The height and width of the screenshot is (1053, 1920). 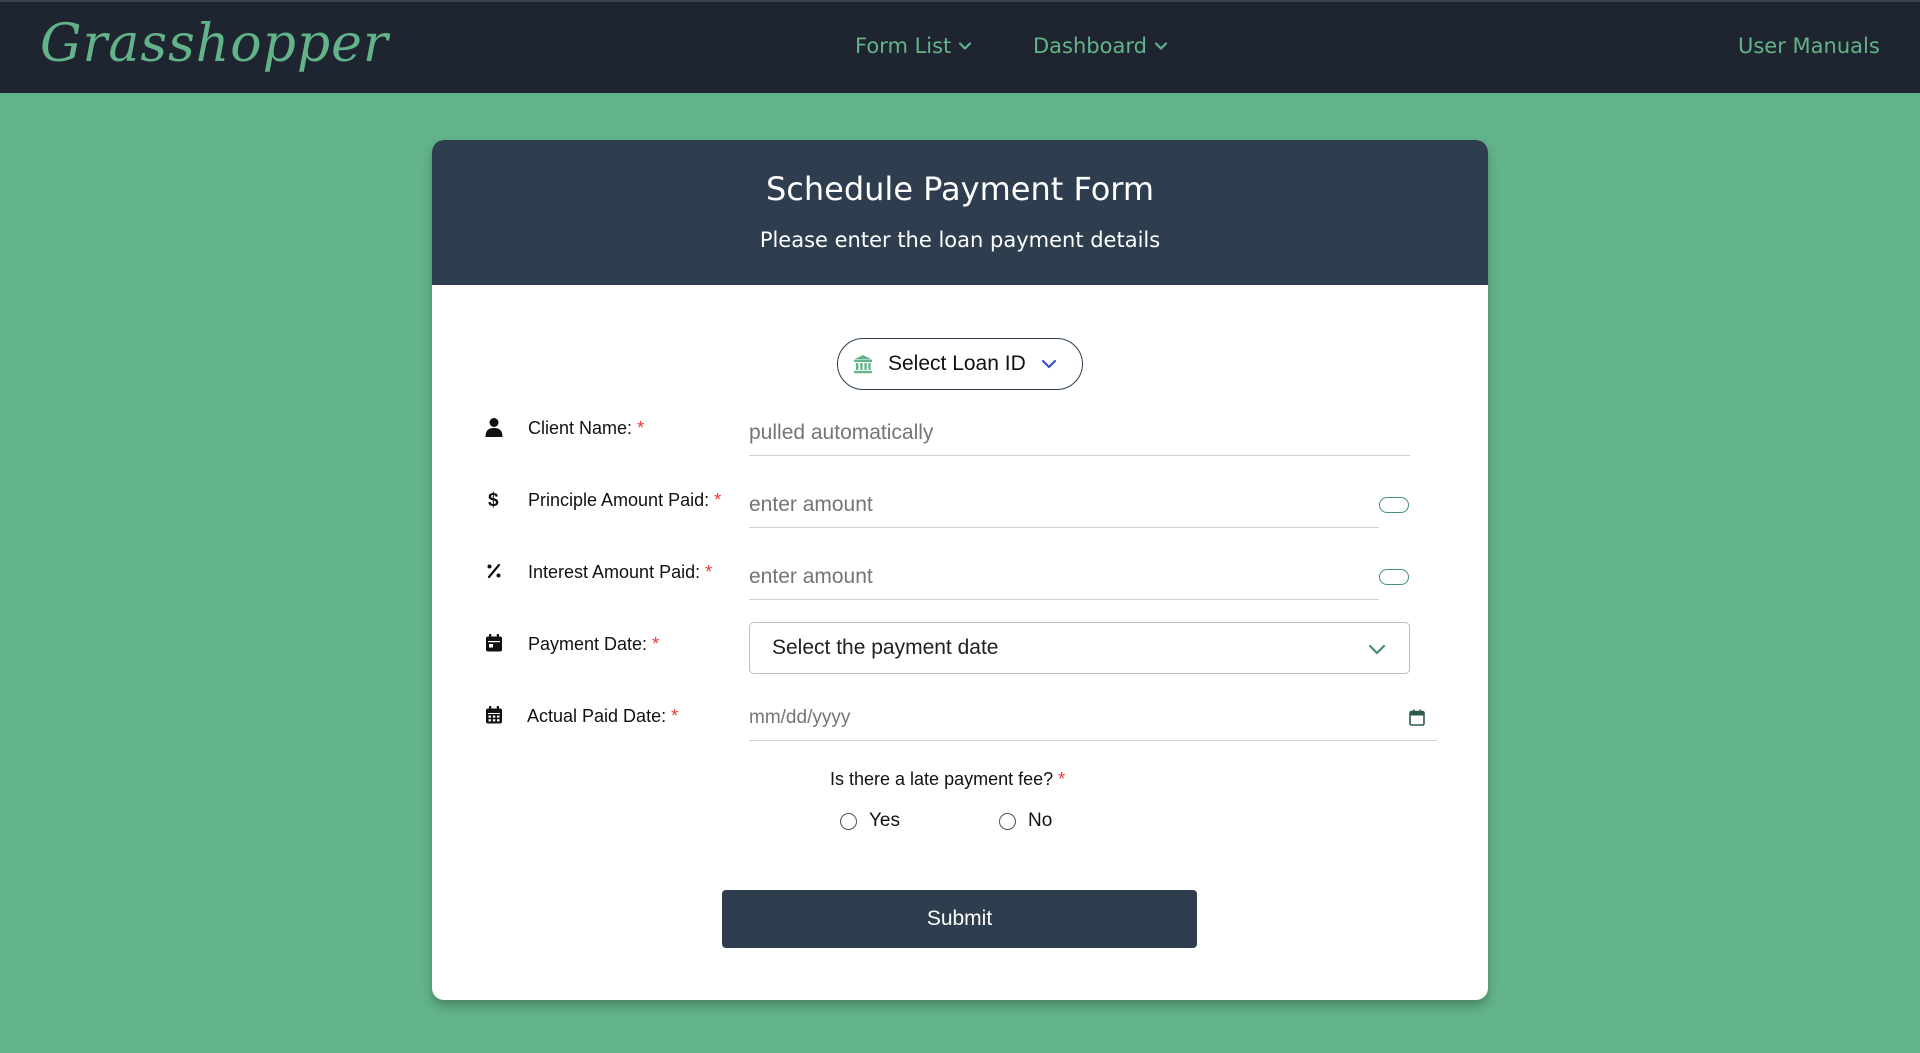 What do you see at coordinates (1064, 505) in the screenshot?
I see `principal-amount-input` at bounding box center [1064, 505].